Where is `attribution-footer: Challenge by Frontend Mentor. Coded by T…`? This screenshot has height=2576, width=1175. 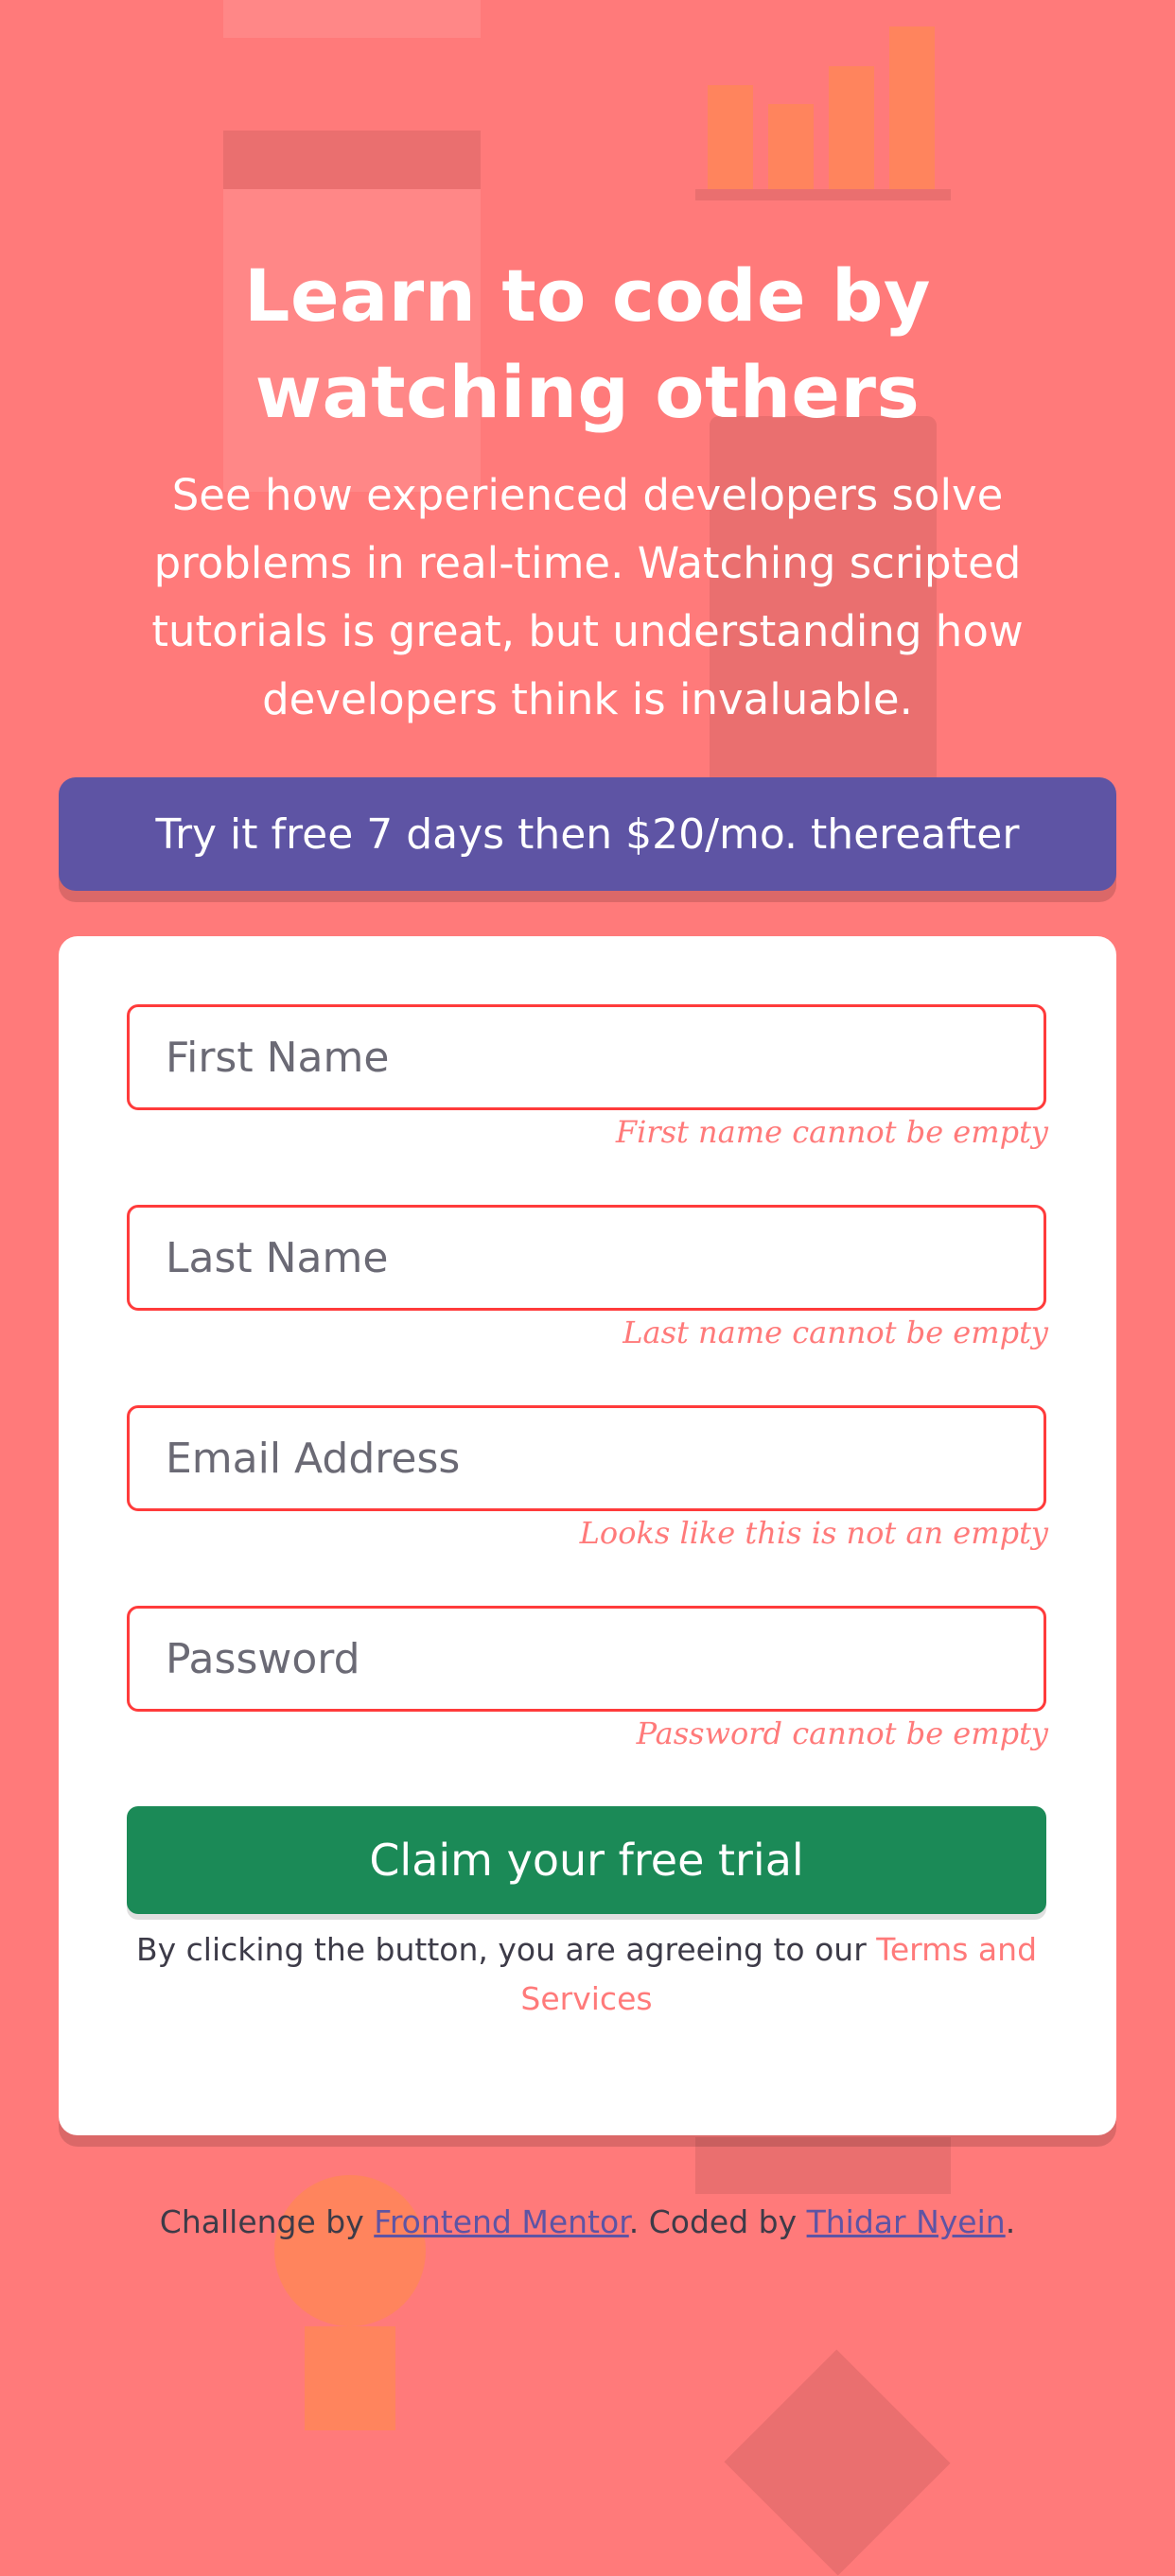
attribution-footer: Challenge by Frontend Mentor. Coded by T… is located at coordinates (587, 2221).